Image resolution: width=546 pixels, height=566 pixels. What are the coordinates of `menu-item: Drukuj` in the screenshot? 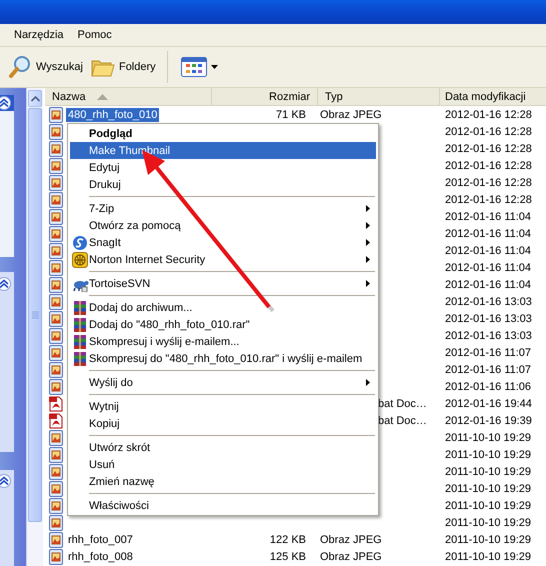 It's located at (223, 184).